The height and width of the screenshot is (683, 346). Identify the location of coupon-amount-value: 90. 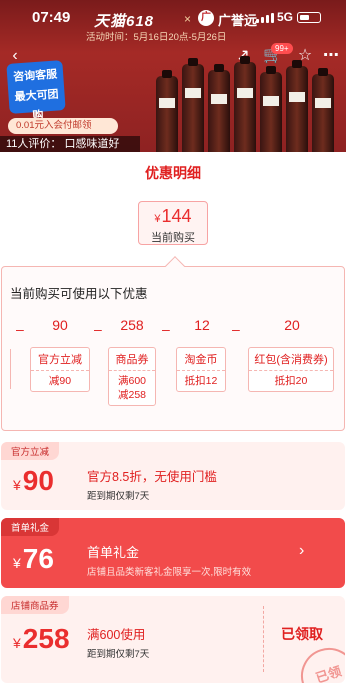
(38, 480).